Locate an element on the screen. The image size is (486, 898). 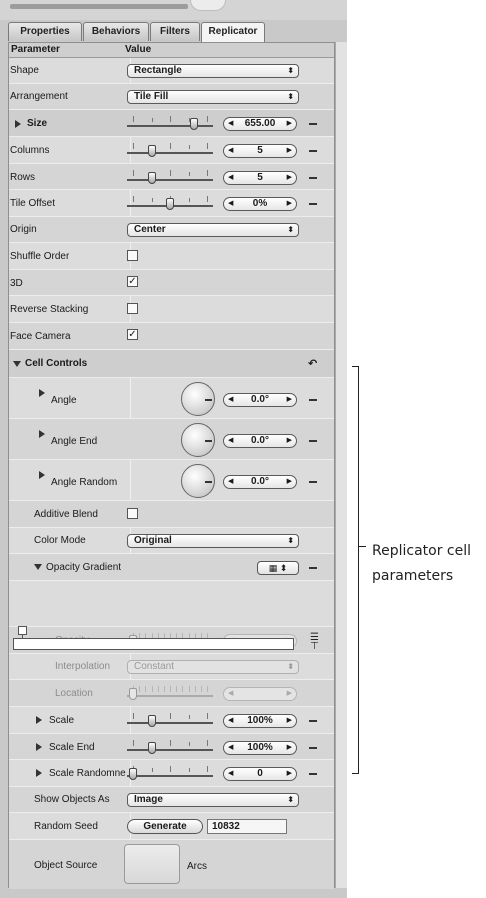
tile-offset-stepper: ◀ 0% ▶ is located at coordinates (260, 204).